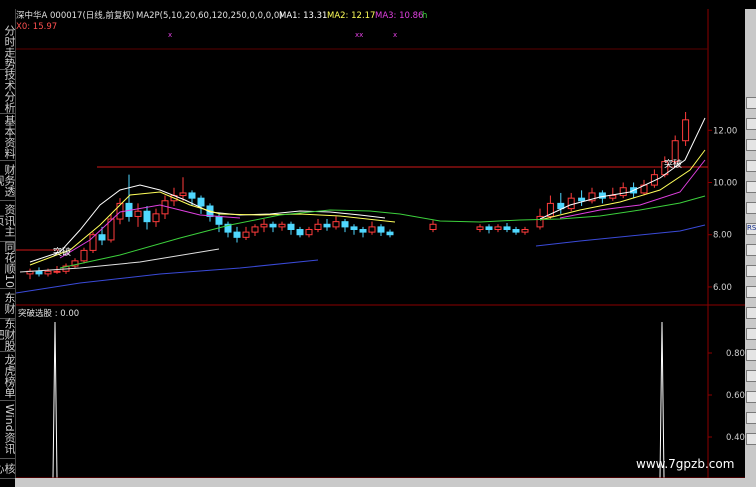 The height and width of the screenshot is (487, 756). What do you see at coordinates (7, 265) in the screenshot?
I see `left-tab-5: 同花顺10` at bounding box center [7, 265].